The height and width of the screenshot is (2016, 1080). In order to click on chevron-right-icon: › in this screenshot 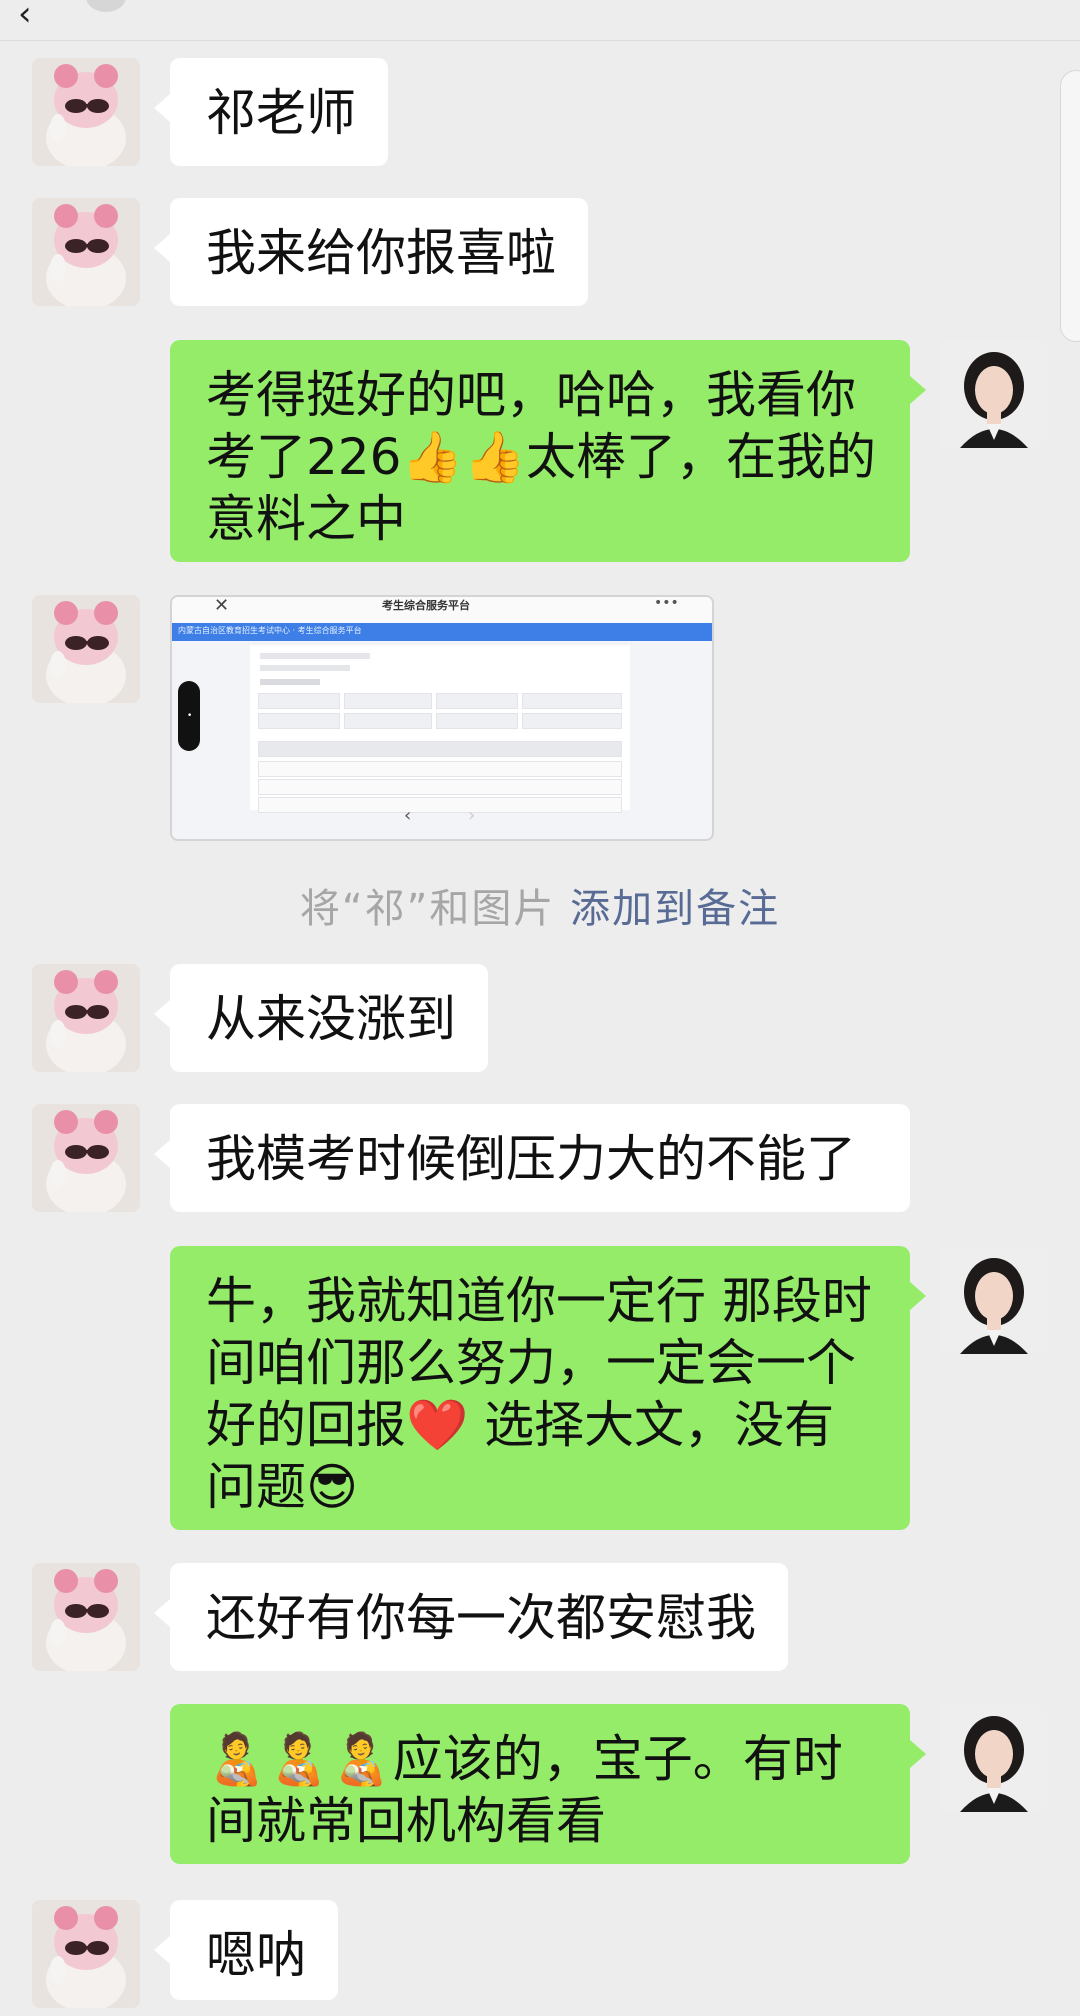, I will do `click(472, 815)`.